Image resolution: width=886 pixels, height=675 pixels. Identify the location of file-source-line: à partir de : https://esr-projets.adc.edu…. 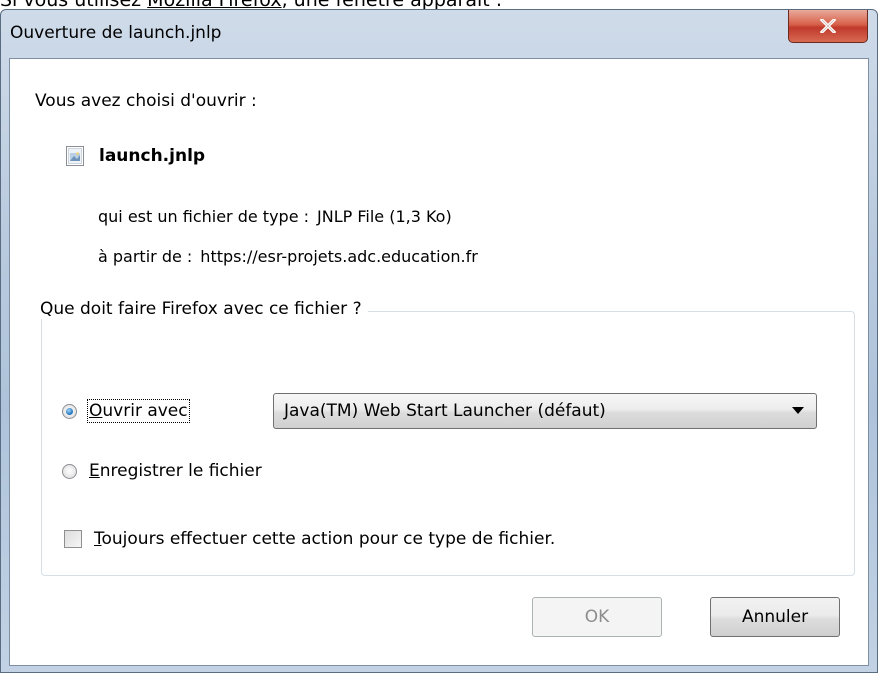
(288, 256).